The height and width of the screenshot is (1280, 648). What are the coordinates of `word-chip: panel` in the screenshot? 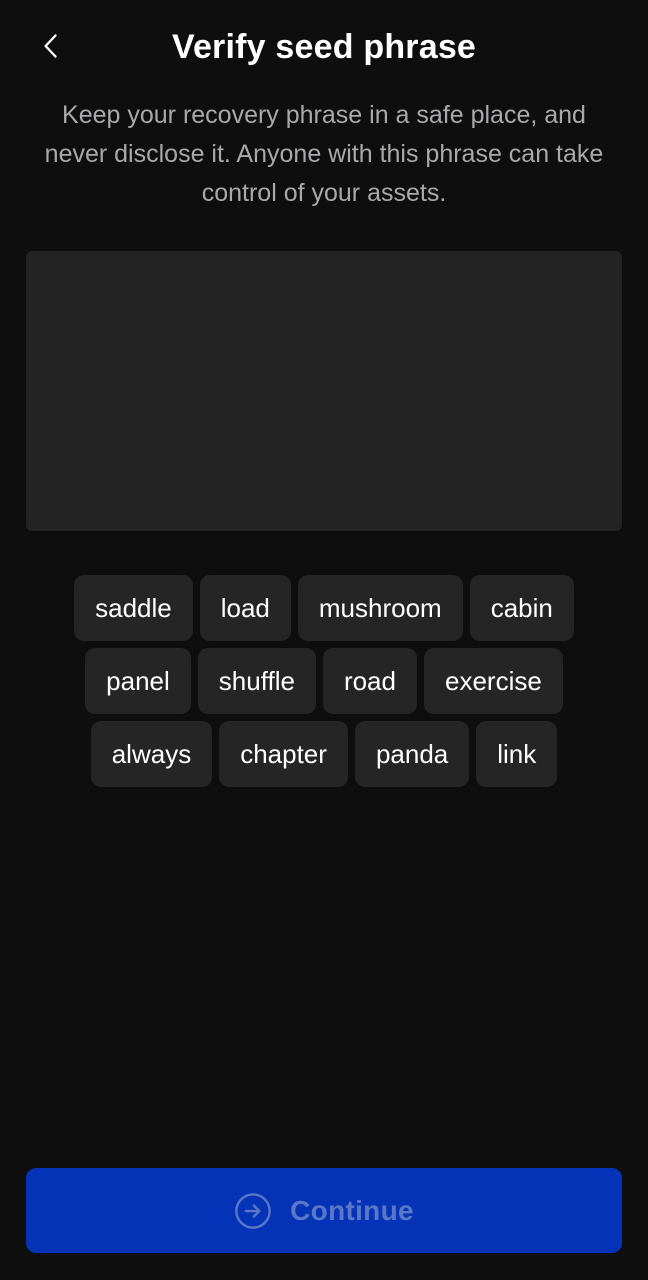 It's located at (138, 681).